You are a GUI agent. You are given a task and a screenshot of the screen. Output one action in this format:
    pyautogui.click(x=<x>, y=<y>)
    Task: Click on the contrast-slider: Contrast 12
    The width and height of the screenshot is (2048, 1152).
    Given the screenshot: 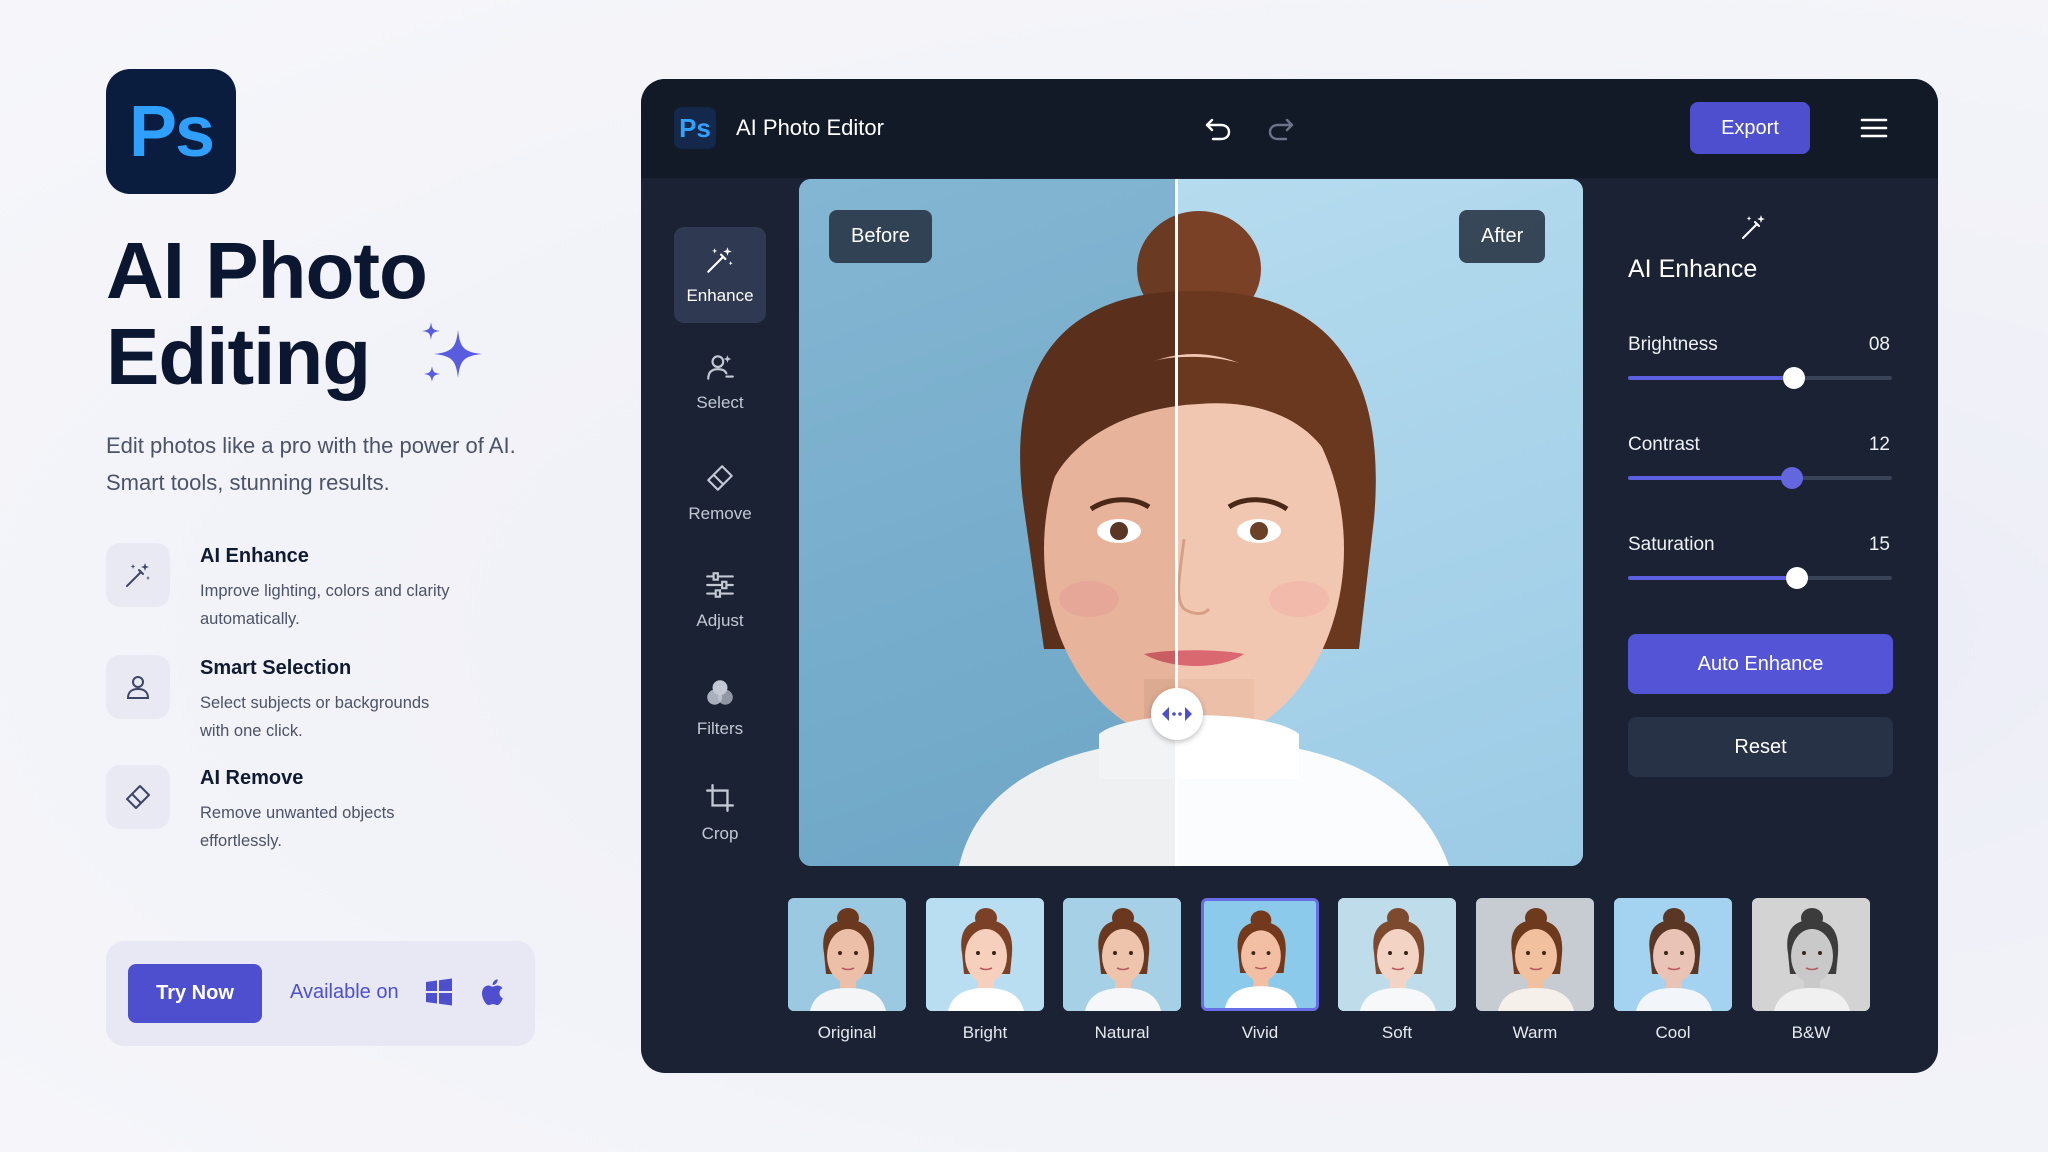 What is the action you would take?
    pyautogui.click(x=1760, y=469)
    